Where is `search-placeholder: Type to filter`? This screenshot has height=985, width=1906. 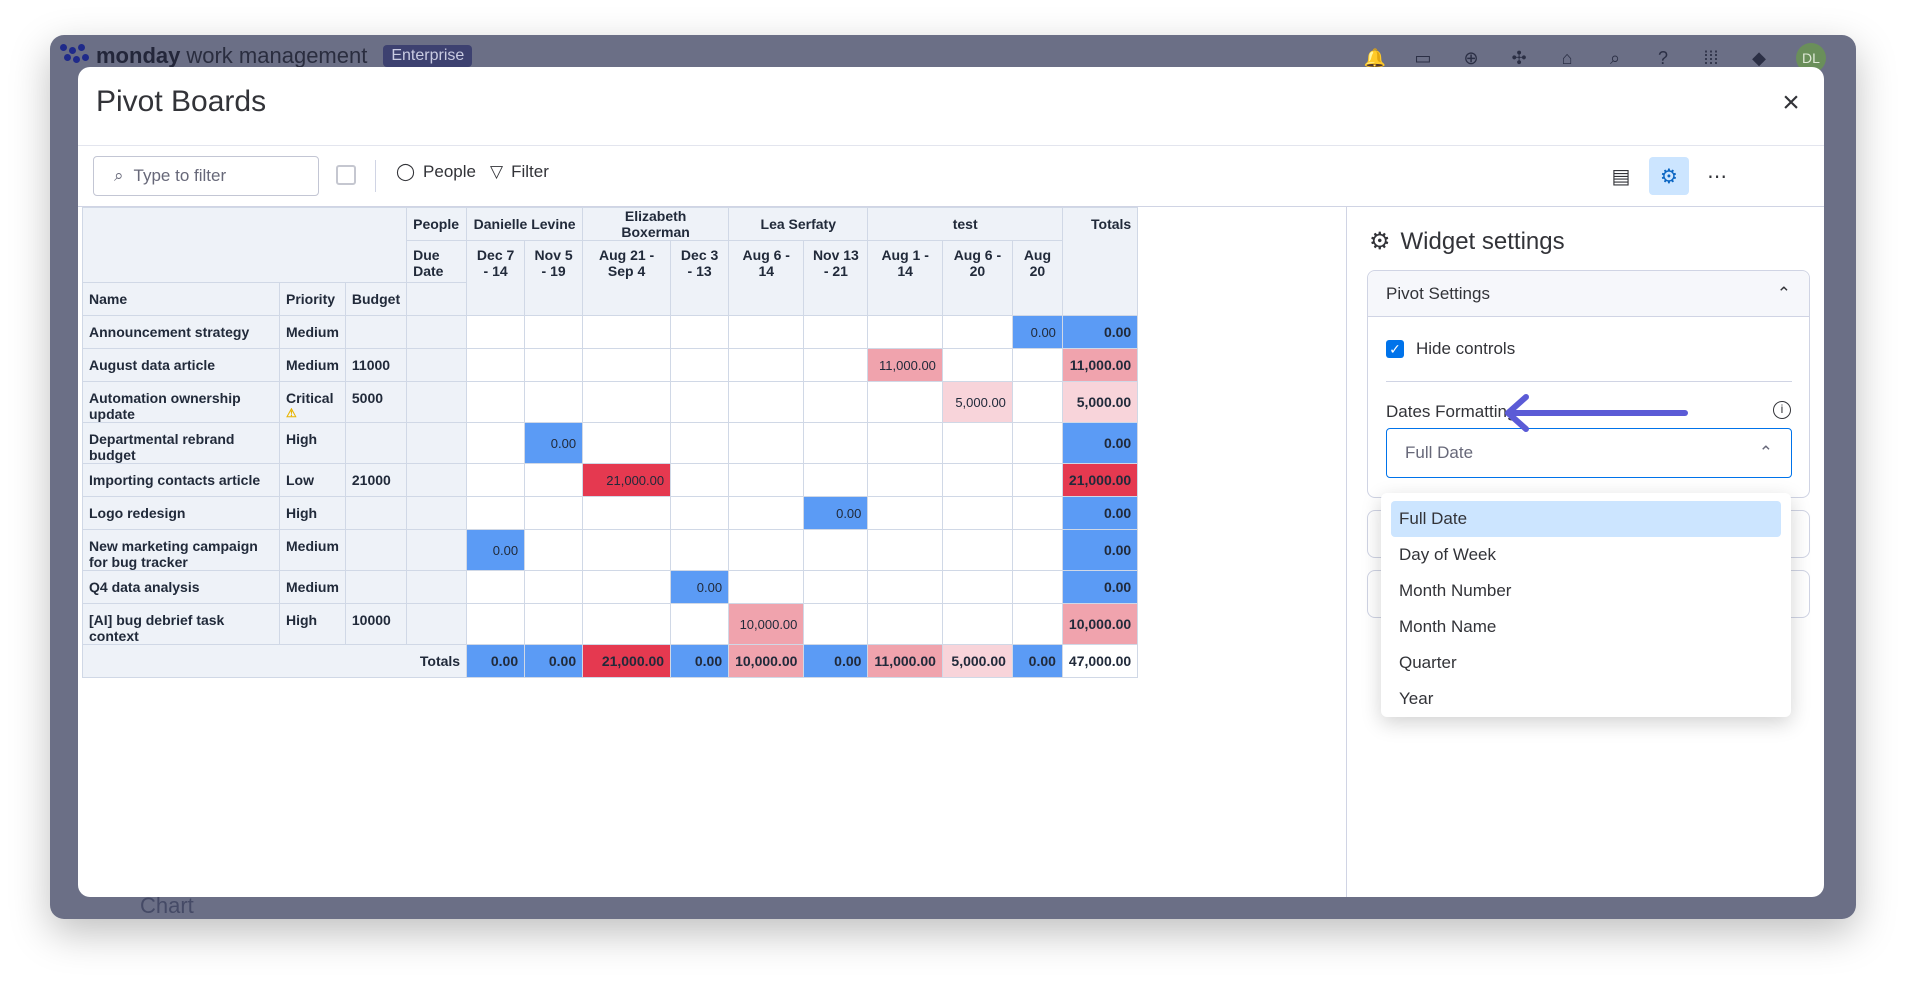 search-placeholder: Type to filter is located at coordinates (180, 175).